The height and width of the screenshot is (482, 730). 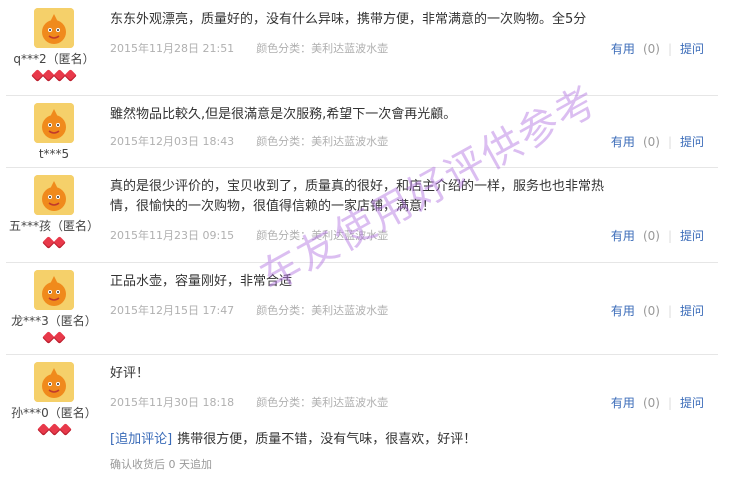 What do you see at coordinates (53, 226) in the screenshot?
I see `username: 五***孩（匿名）` at bounding box center [53, 226].